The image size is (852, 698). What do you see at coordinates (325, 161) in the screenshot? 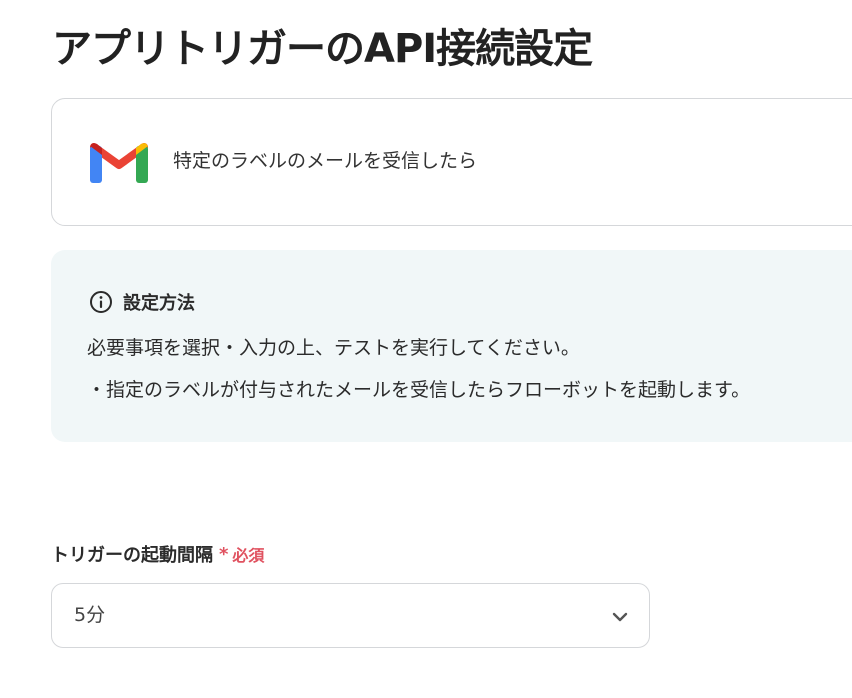
I see `trigger-name: 特定のラベルのメールを受信したら` at bounding box center [325, 161].